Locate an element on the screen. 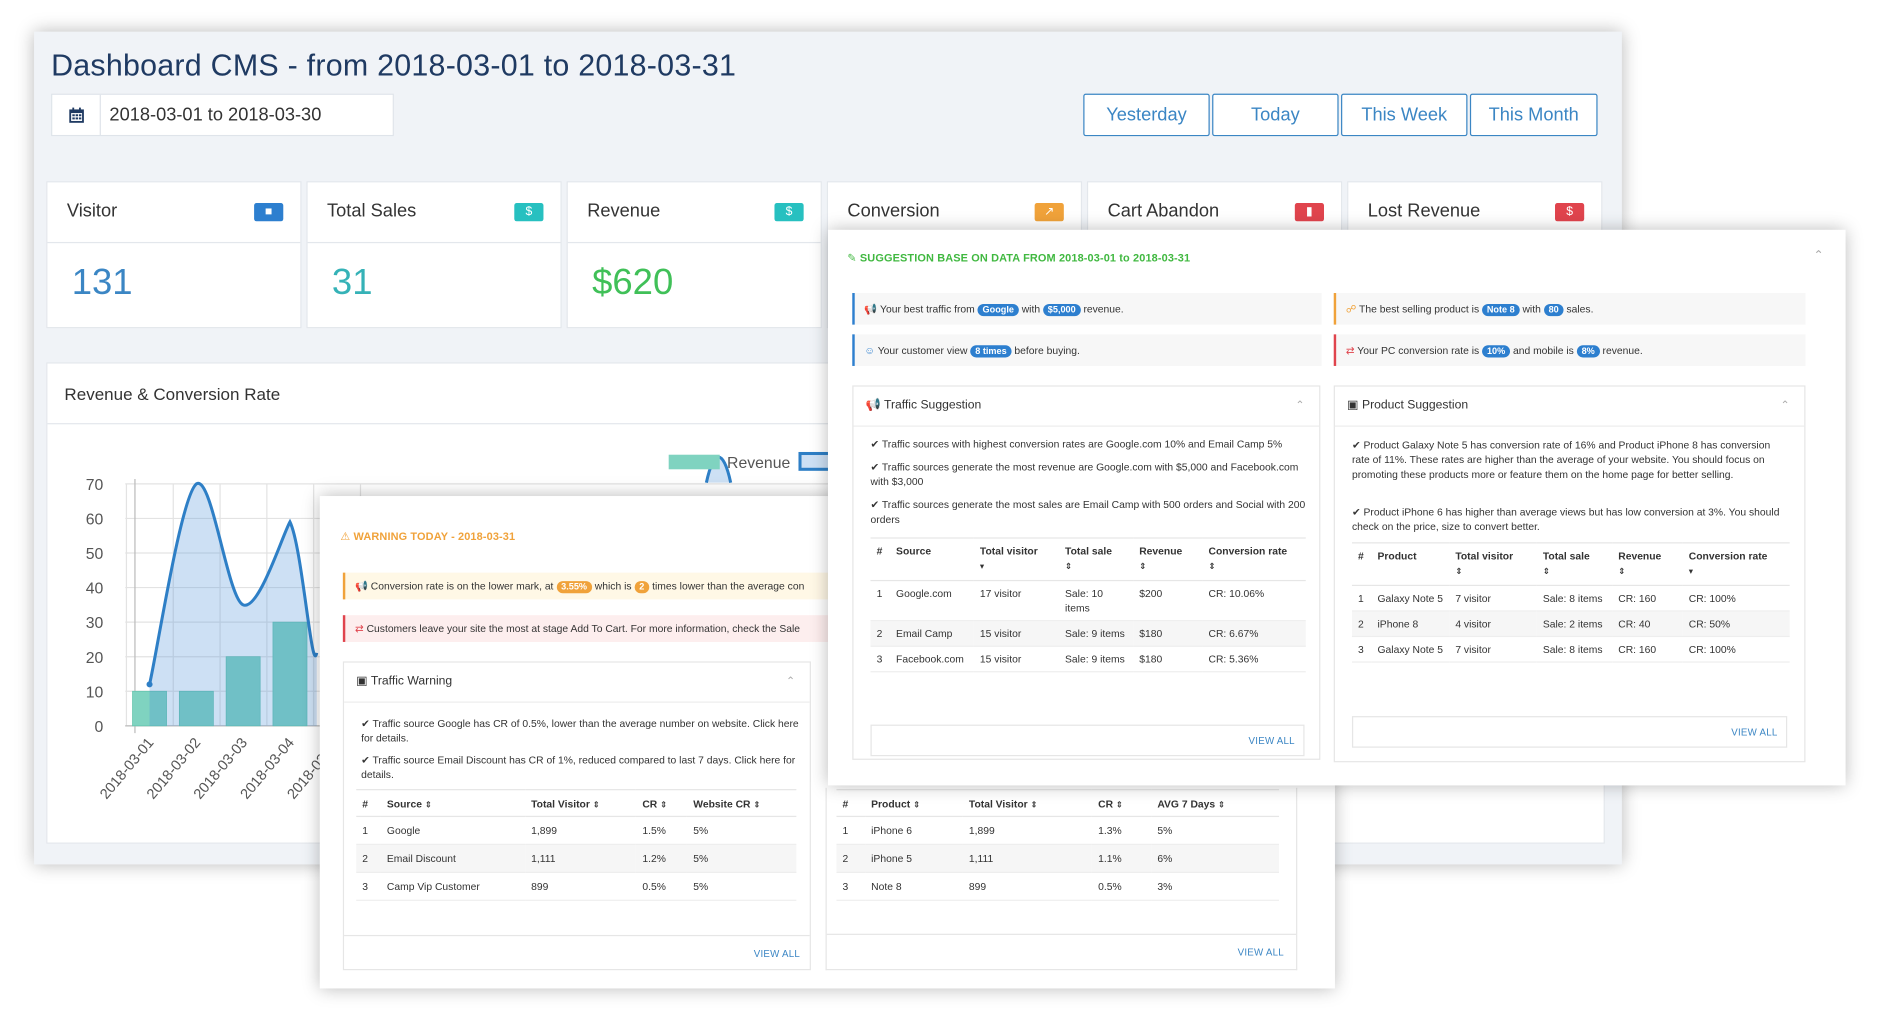 This screenshot has width=1892, height=1009. value-pill: 10% is located at coordinates (1496, 351).